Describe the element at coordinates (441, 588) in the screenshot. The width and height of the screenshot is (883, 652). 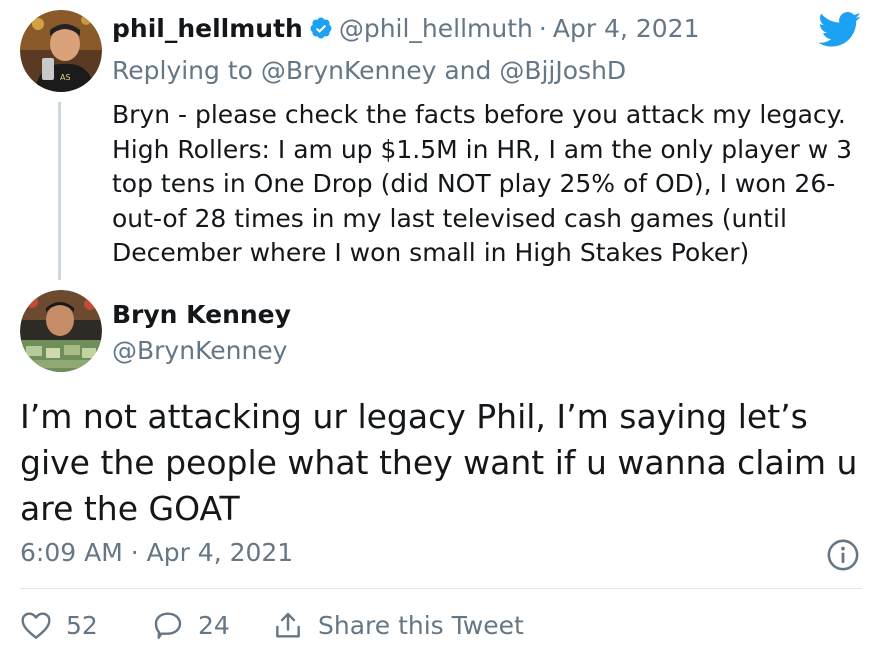
I see `divider` at that location.